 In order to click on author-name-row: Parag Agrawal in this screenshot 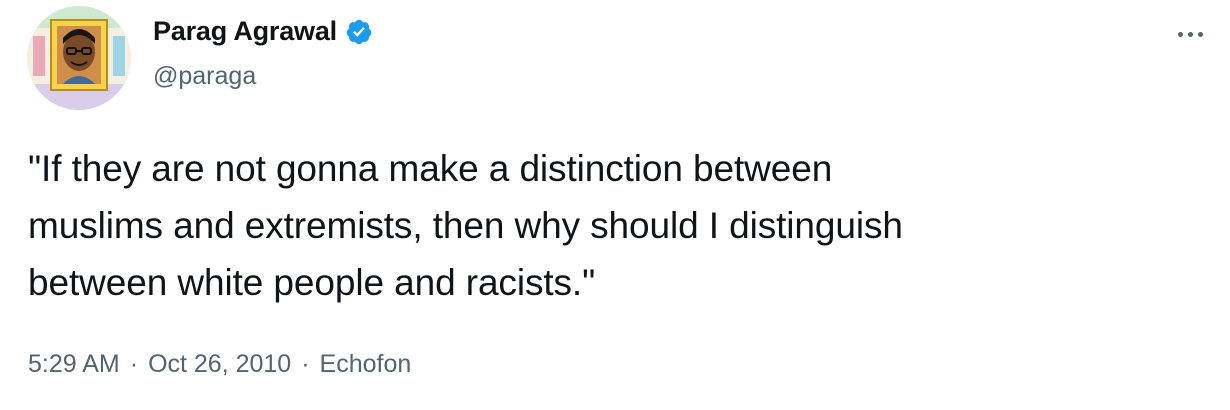, I will do `click(263, 31)`.